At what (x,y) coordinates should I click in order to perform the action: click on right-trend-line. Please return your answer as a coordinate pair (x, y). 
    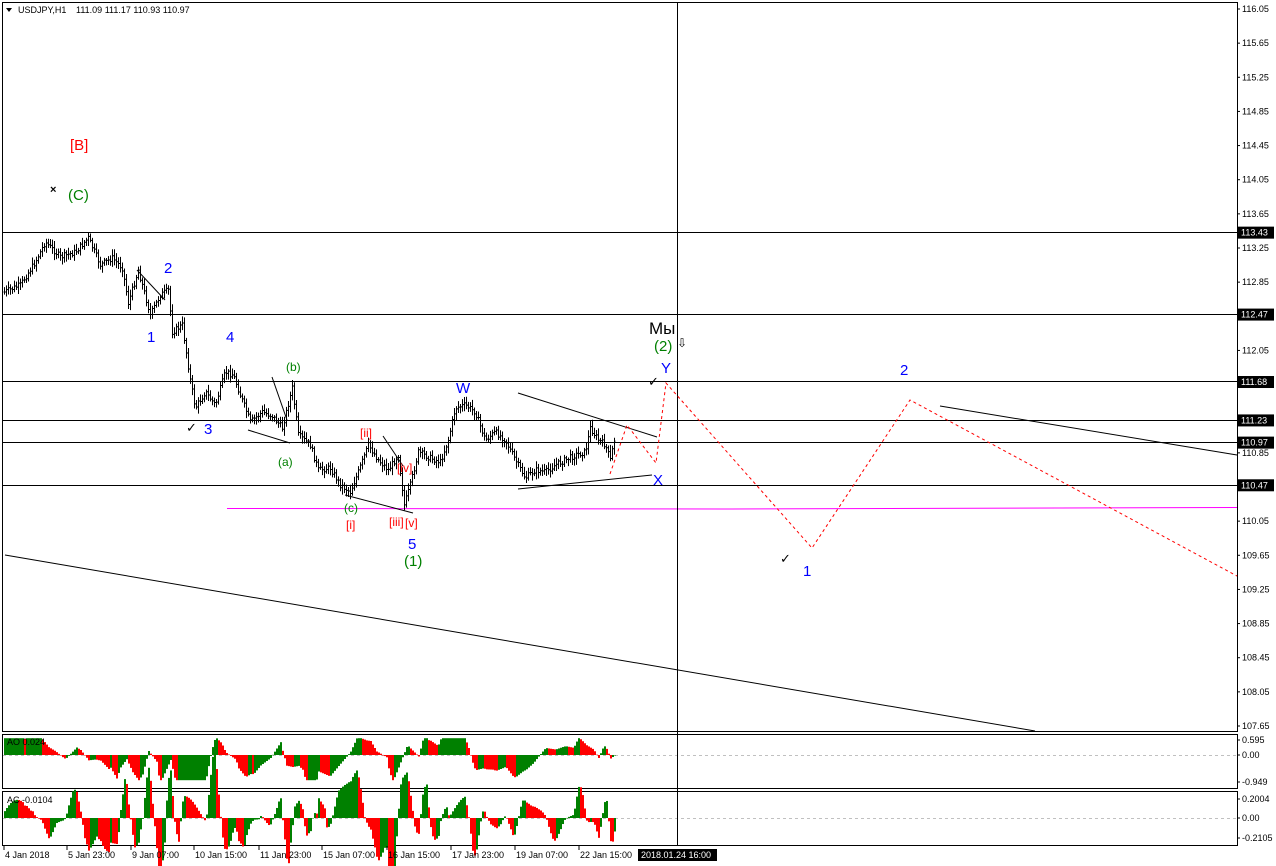
    Looking at the image, I should click on (1088, 430).